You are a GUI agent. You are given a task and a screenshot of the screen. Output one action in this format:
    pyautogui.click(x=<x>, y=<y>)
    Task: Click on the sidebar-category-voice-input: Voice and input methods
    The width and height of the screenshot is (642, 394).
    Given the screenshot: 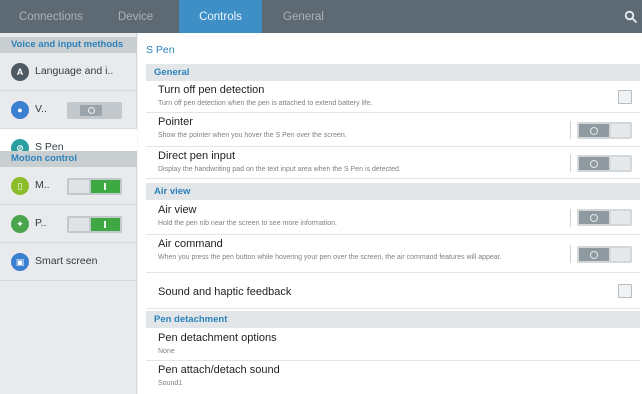 What is the action you would take?
    pyautogui.click(x=68, y=45)
    